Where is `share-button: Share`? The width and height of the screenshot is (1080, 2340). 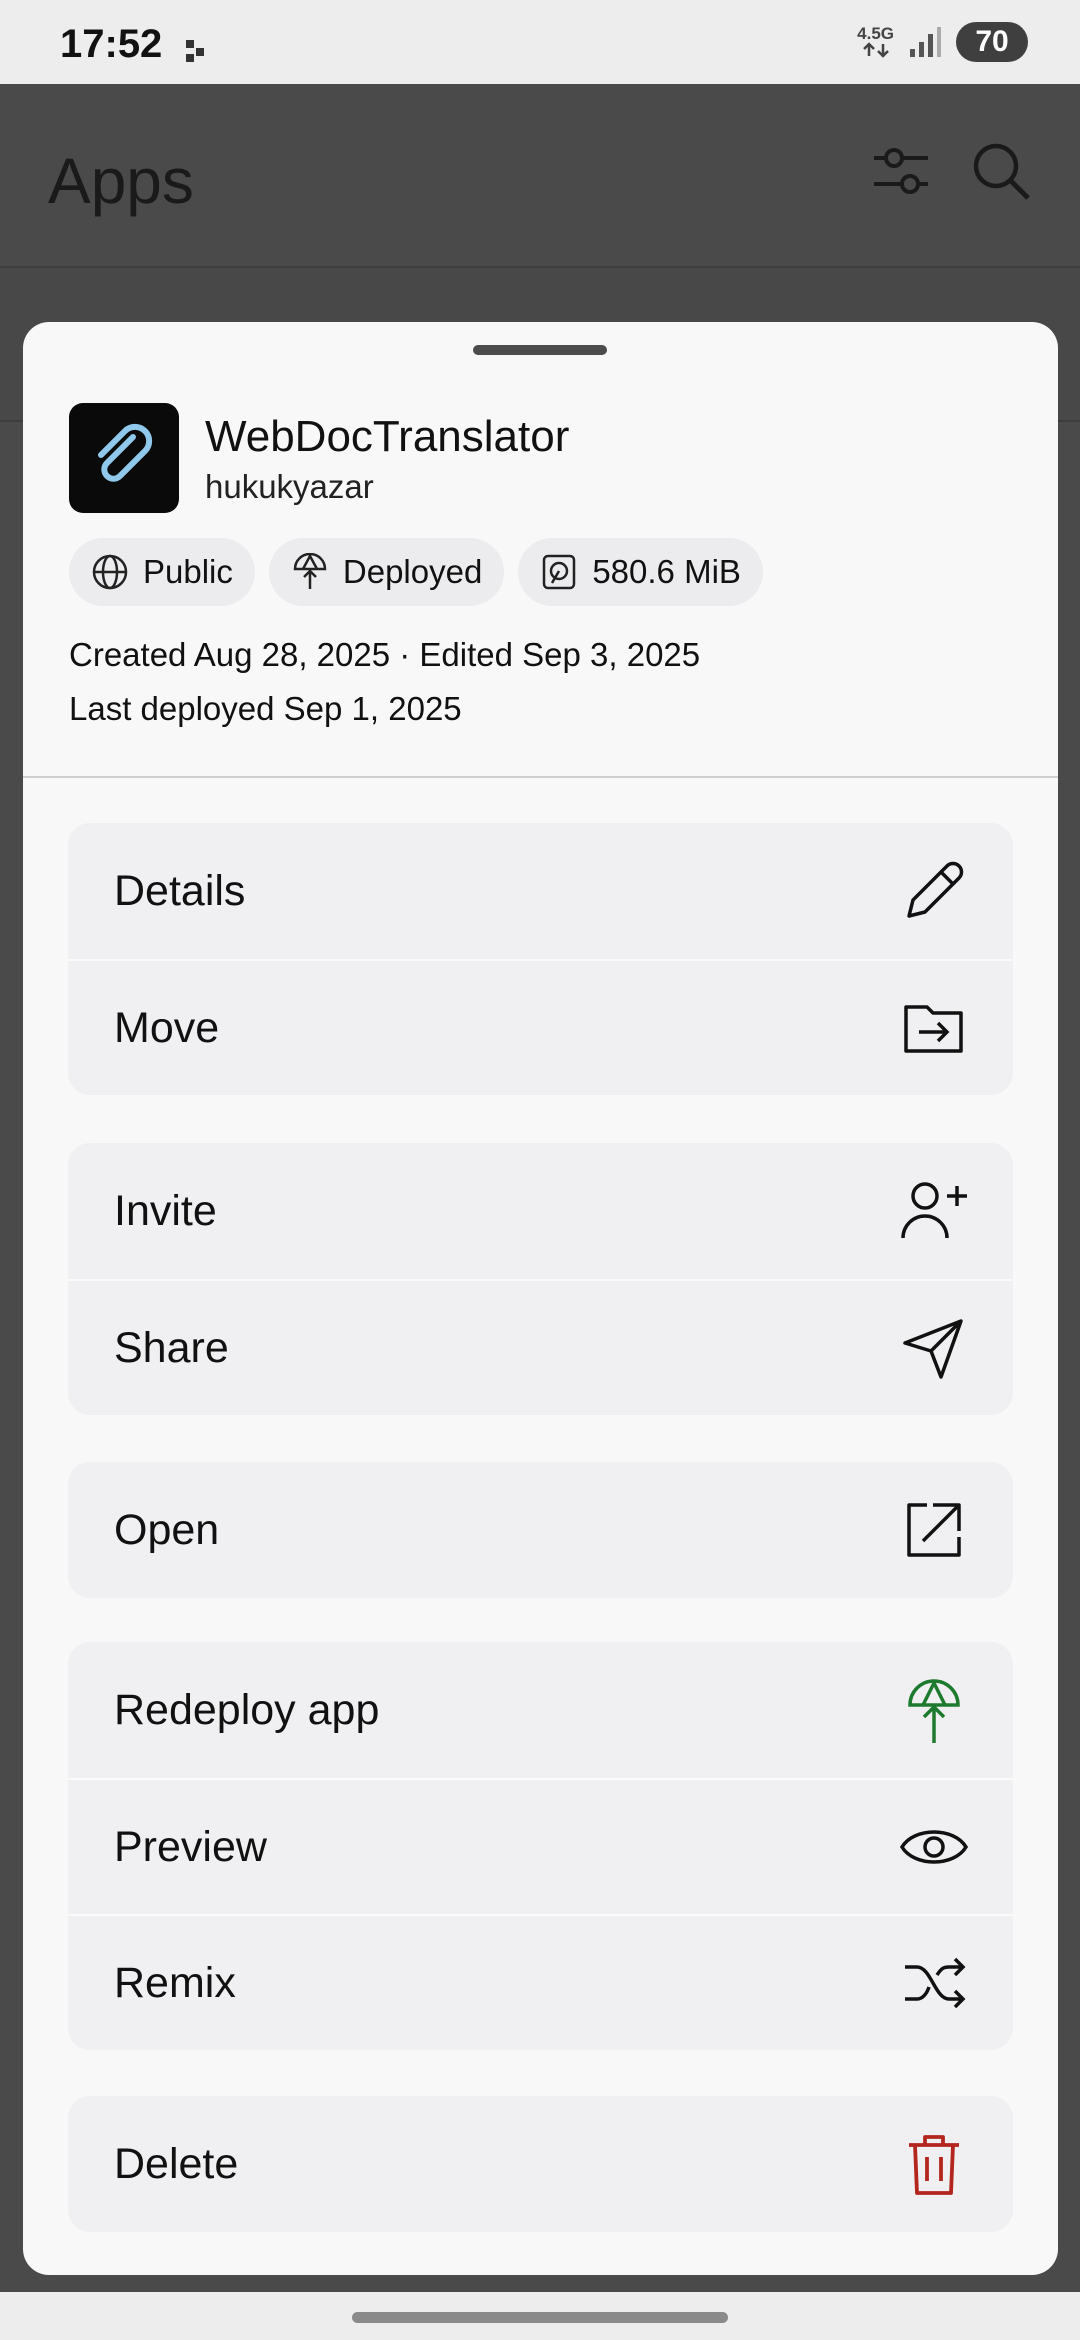
share-button: Share is located at coordinates (540, 1347).